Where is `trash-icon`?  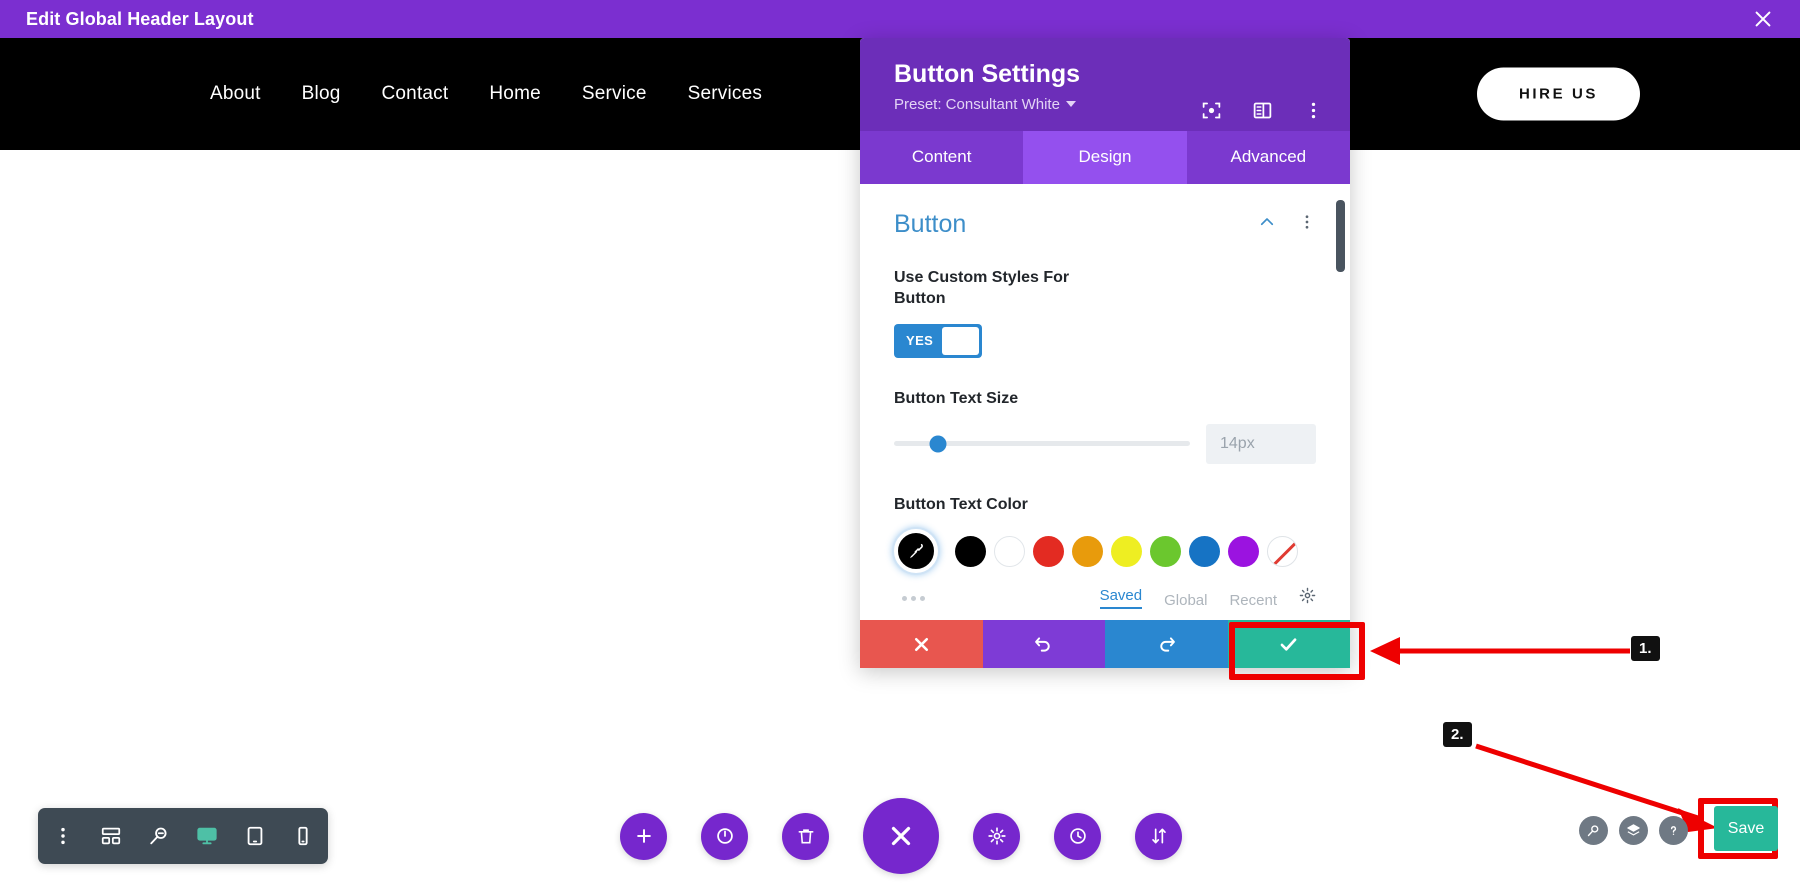 trash-icon is located at coordinates (805, 836).